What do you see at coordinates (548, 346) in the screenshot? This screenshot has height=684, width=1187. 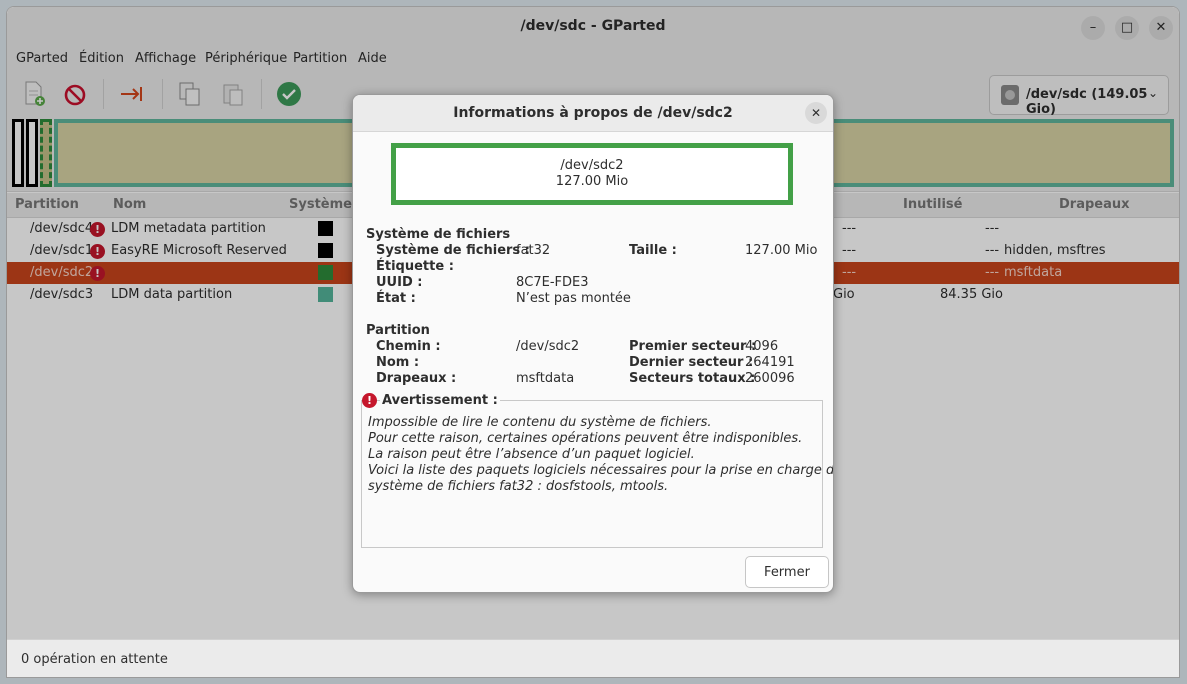 I see `path-value: /dev/sdc2` at bounding box center [548, 346].